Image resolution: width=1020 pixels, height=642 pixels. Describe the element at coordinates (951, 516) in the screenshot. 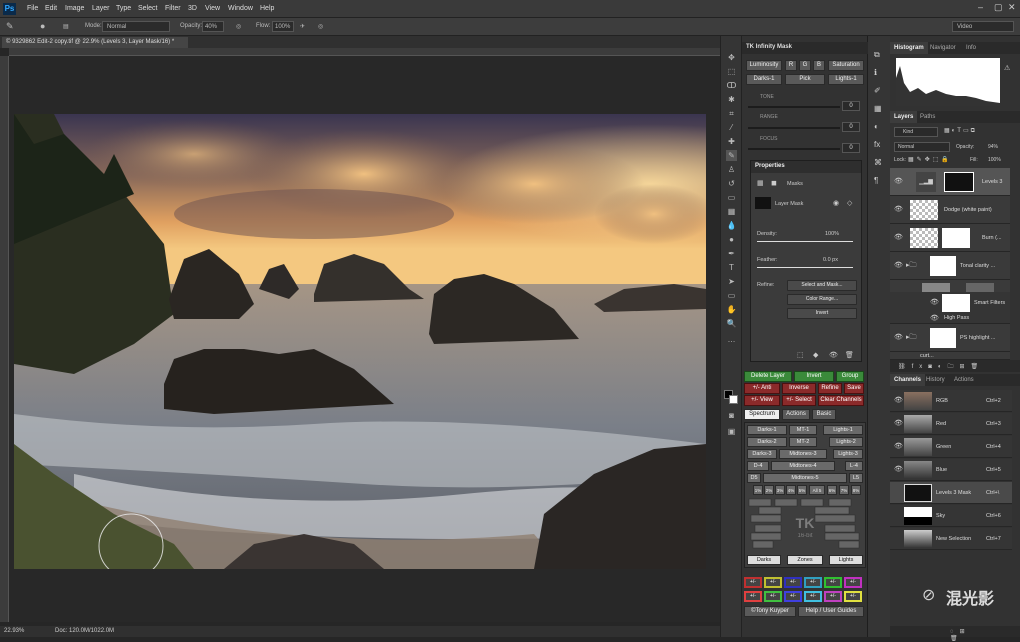

I see `channel-sky: Sky Ctrl+6` at that location.